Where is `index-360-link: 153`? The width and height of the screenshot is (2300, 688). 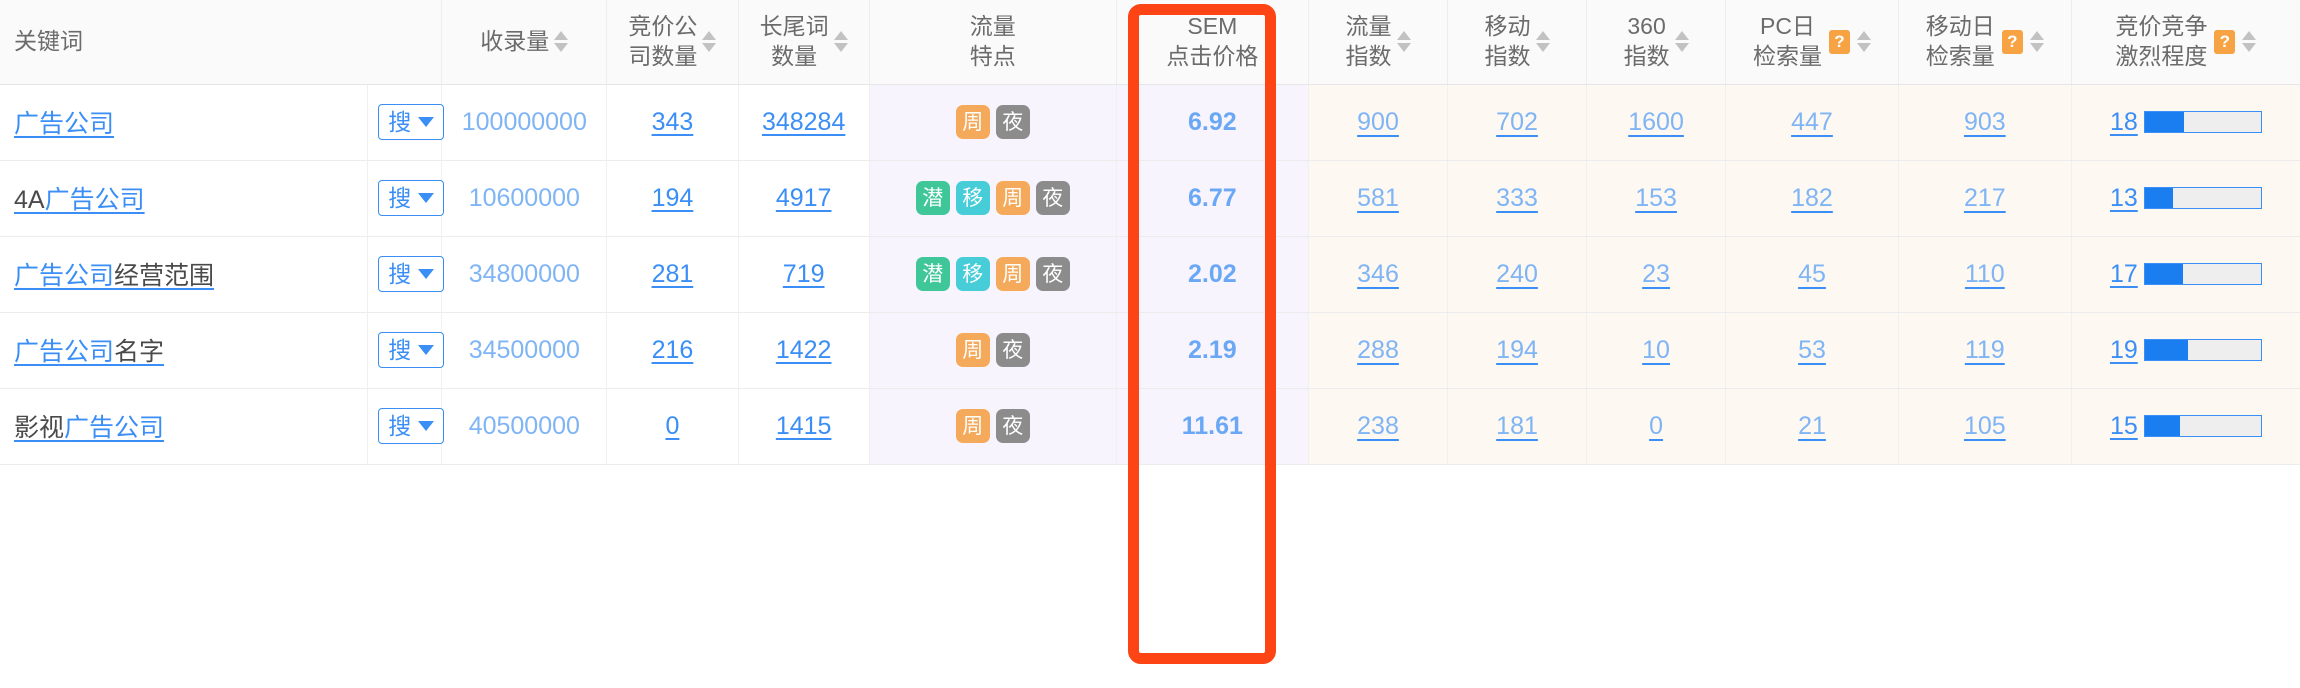
index-360-link: 153 is located at coordinates (1656, 198).